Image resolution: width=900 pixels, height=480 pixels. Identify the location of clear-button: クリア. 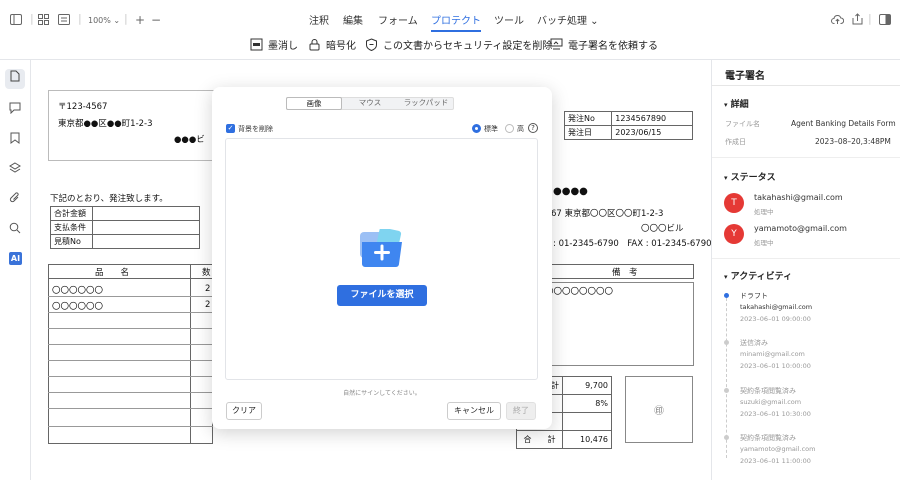
(244, 411).